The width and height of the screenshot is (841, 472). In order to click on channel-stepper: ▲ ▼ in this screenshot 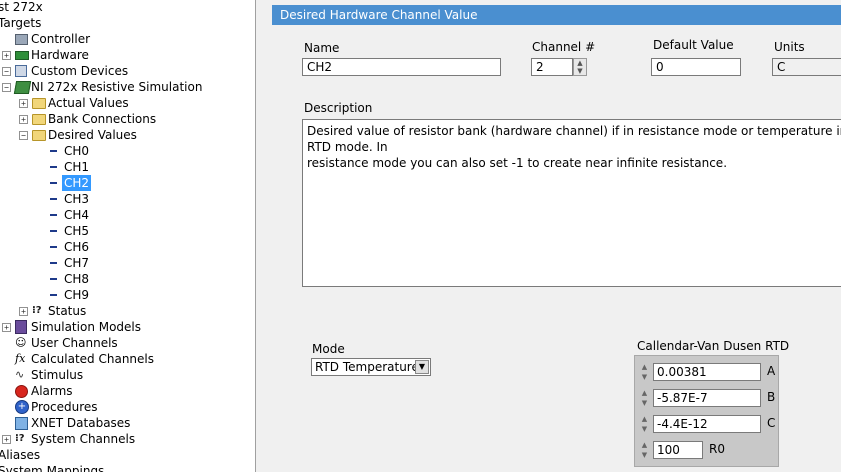, I will do `click(580, 67)`.